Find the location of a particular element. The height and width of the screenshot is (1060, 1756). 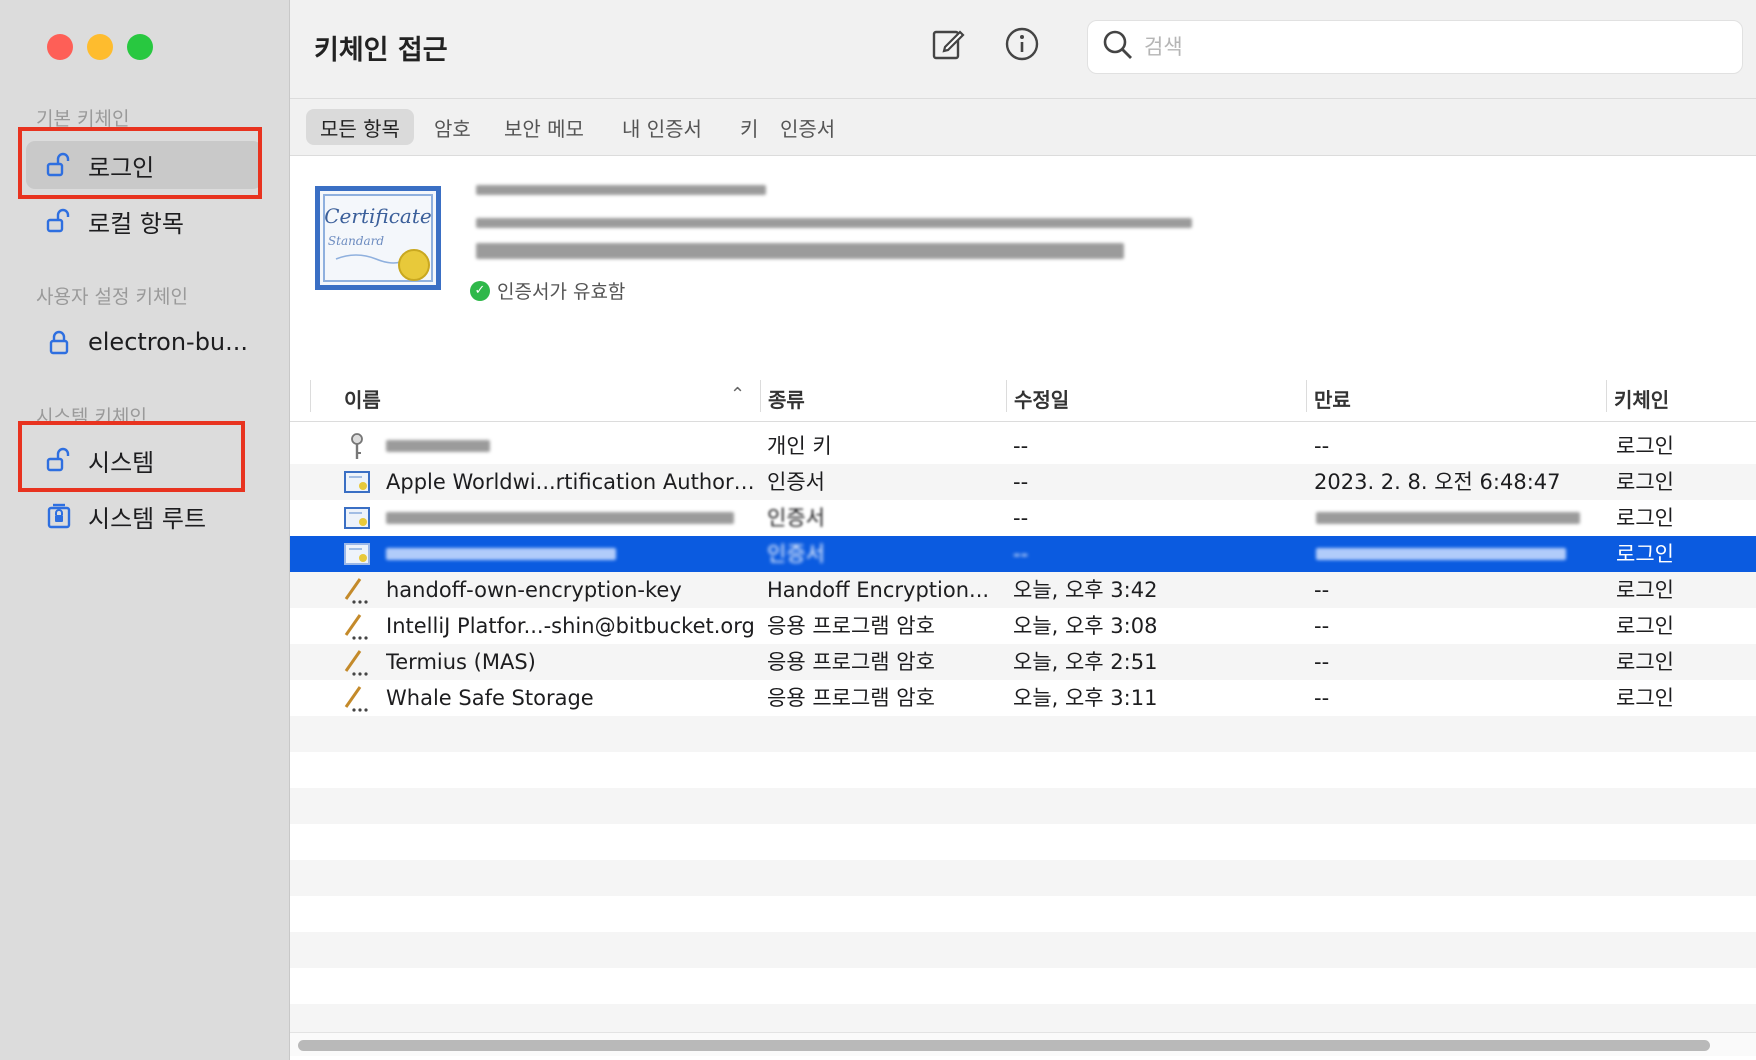

certificate-icon: Certificate Standard is located at coordinates (378, 238).